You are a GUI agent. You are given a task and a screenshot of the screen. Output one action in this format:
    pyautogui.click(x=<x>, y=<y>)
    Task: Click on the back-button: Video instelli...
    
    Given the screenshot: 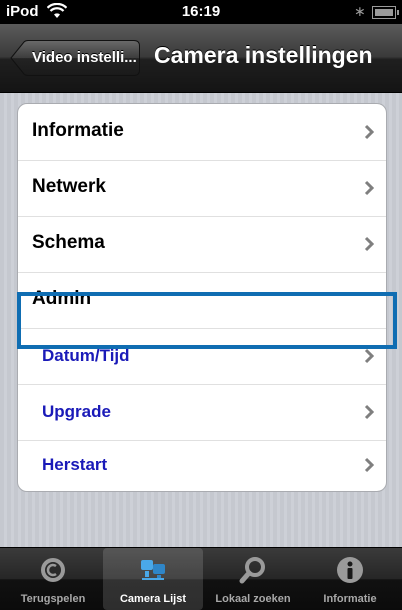 What is the action you would take?
    pyautogui.click(x=75, y=58)
    